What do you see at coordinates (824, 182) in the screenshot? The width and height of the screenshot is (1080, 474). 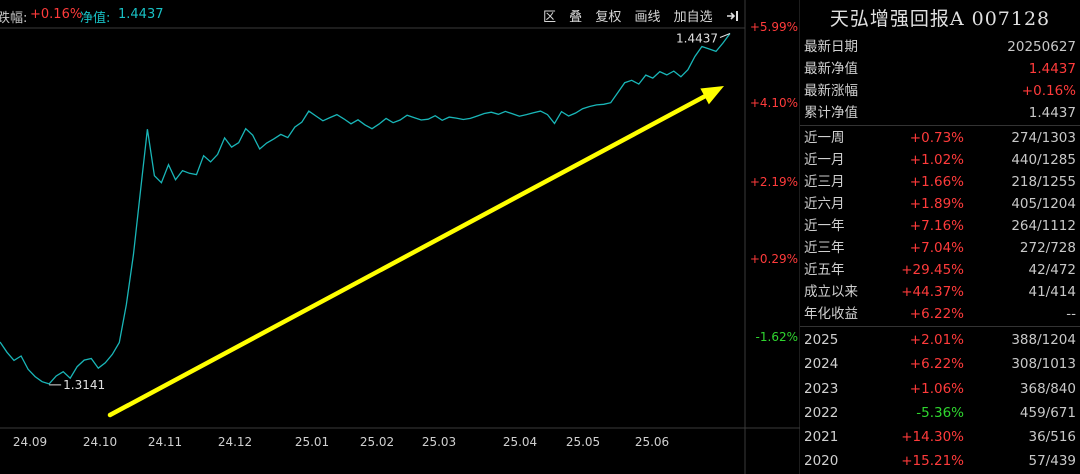 I see `period-label: 近三月` at bounding box center [824, 182].